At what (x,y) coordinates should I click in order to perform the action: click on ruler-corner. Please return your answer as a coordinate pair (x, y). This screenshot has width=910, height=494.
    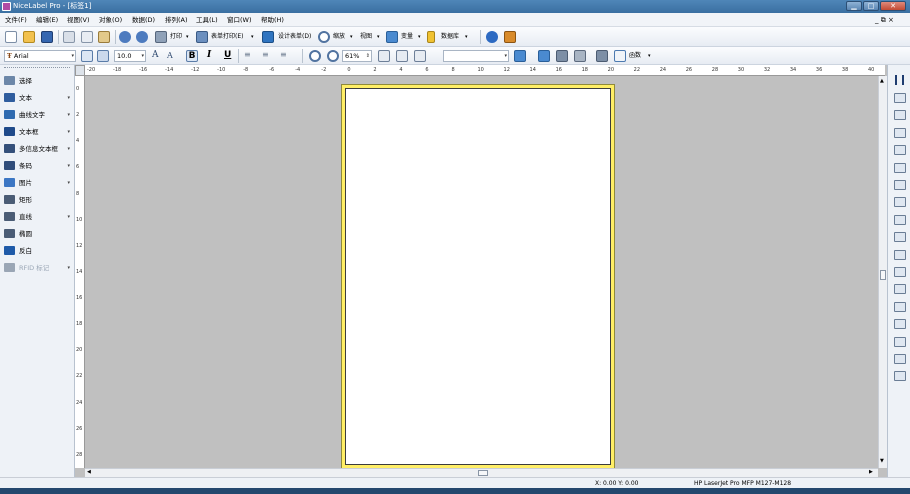
    Looking at the image, I should click on (80, 70).